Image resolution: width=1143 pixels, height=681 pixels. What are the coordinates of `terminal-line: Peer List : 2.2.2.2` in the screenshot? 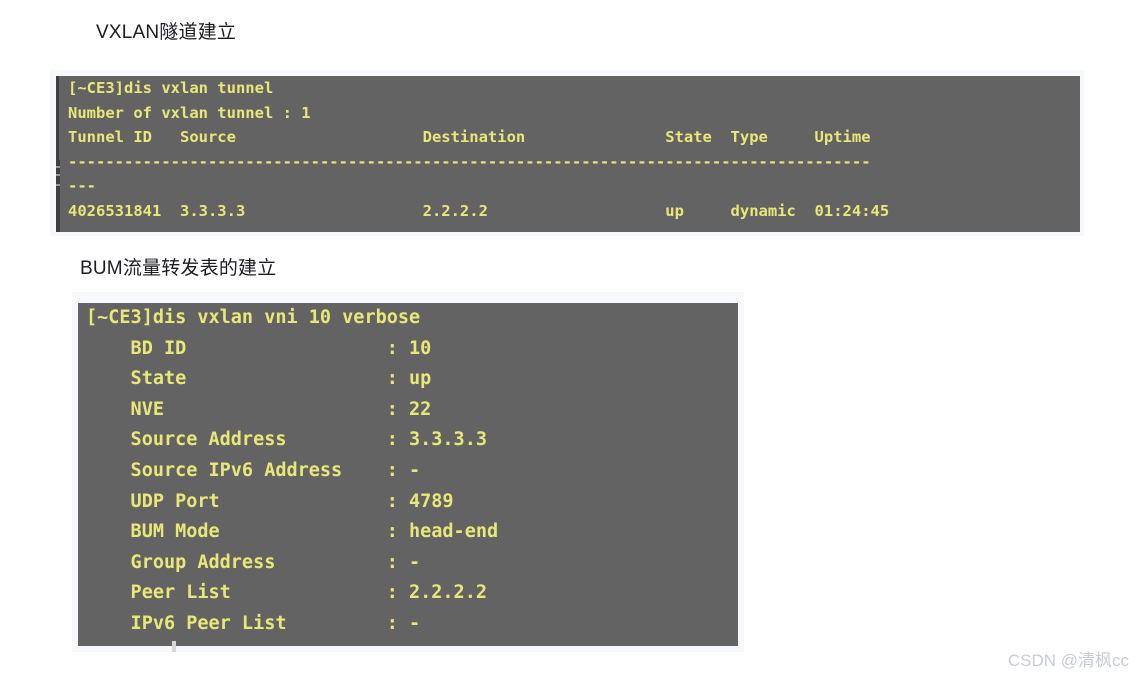 It's located at (286, 593).